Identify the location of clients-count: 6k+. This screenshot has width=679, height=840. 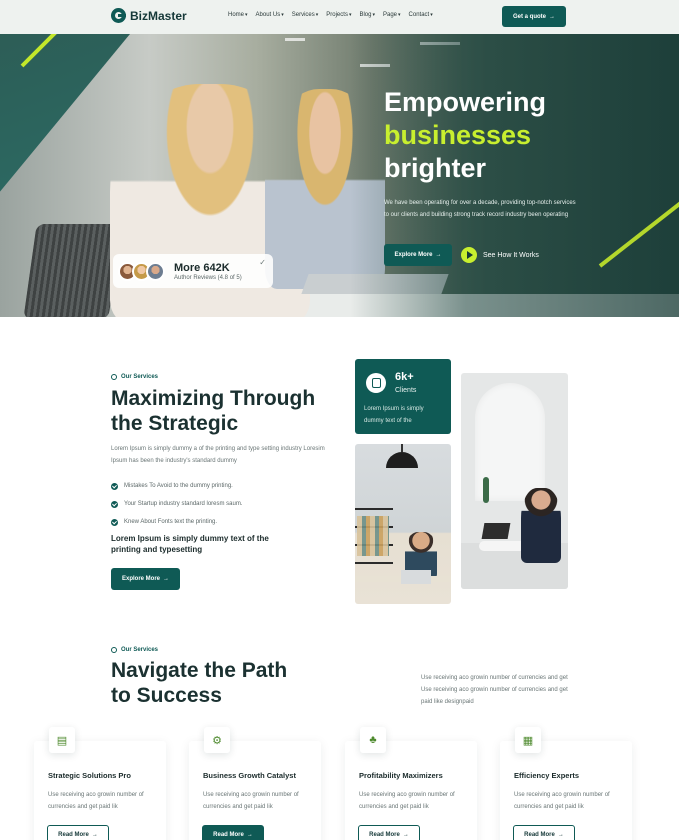
(404, 377).